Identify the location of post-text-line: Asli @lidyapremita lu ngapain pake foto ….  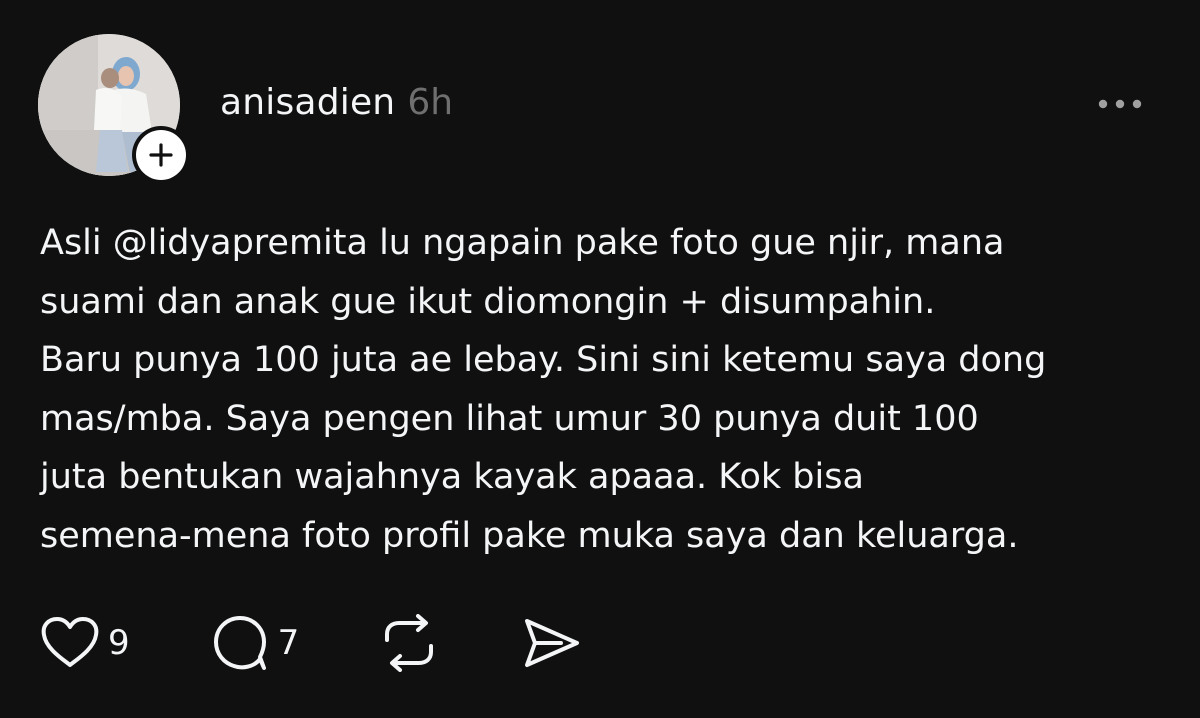
(522, 243).